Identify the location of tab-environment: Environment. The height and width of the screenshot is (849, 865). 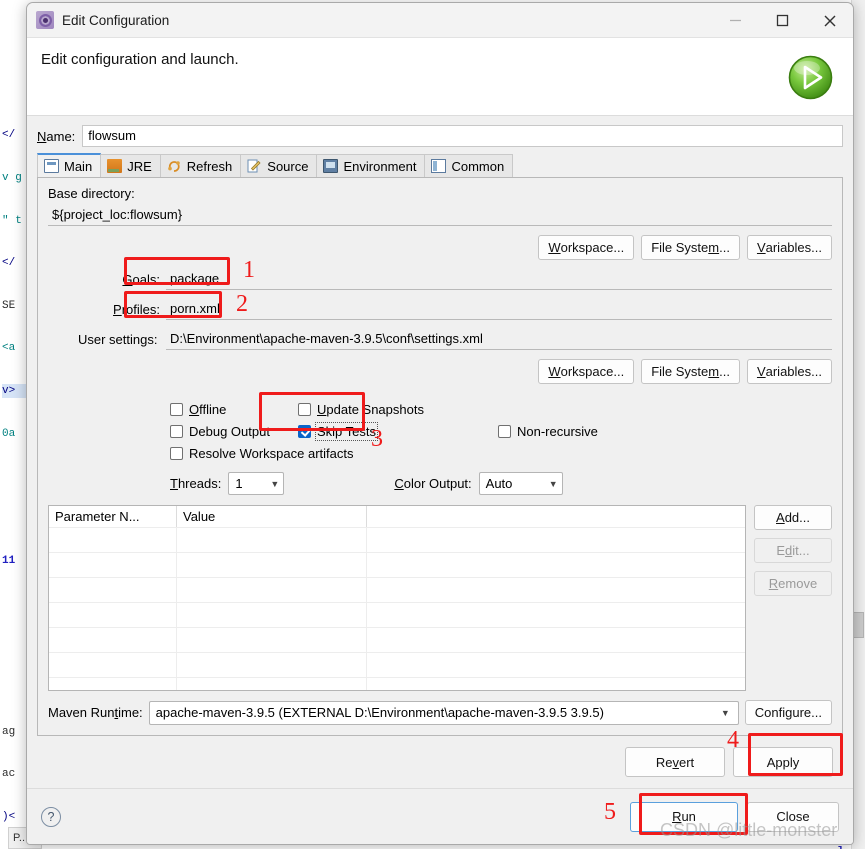
(371, 165).